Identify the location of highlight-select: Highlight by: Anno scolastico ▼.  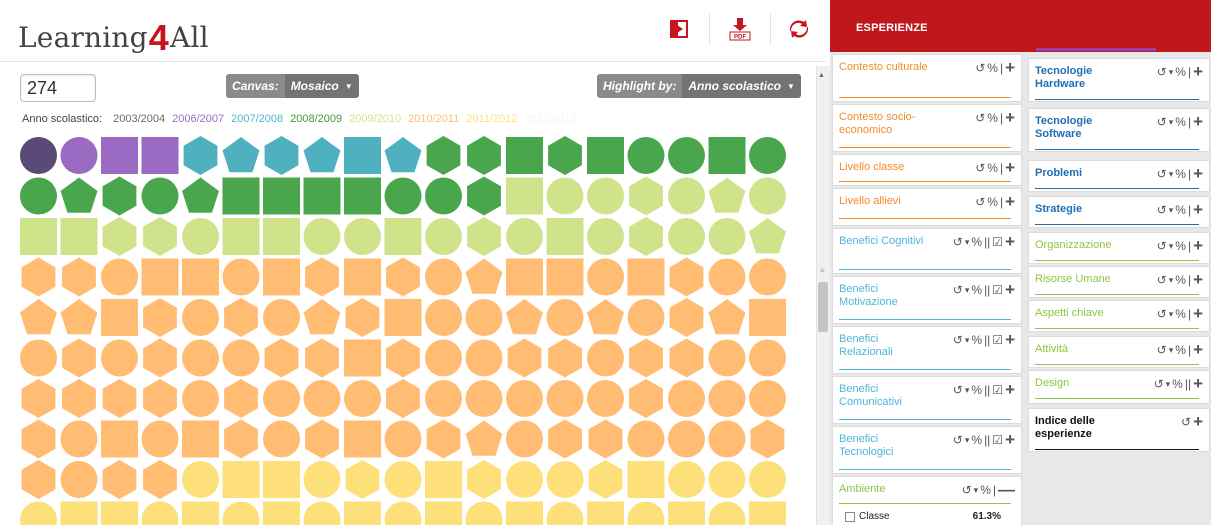
(699, 86).